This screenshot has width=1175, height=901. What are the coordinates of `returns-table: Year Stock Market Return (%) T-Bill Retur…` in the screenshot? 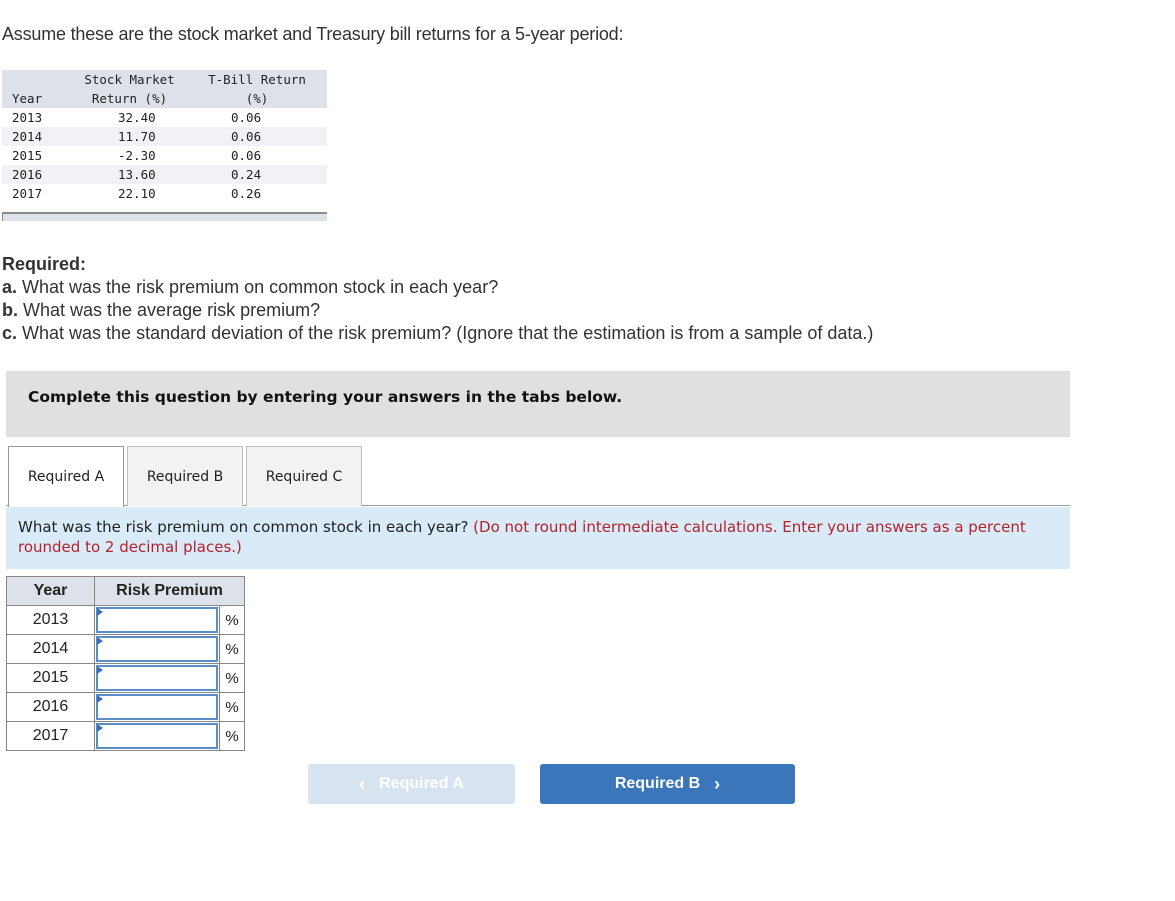 It's located at (164, 136).